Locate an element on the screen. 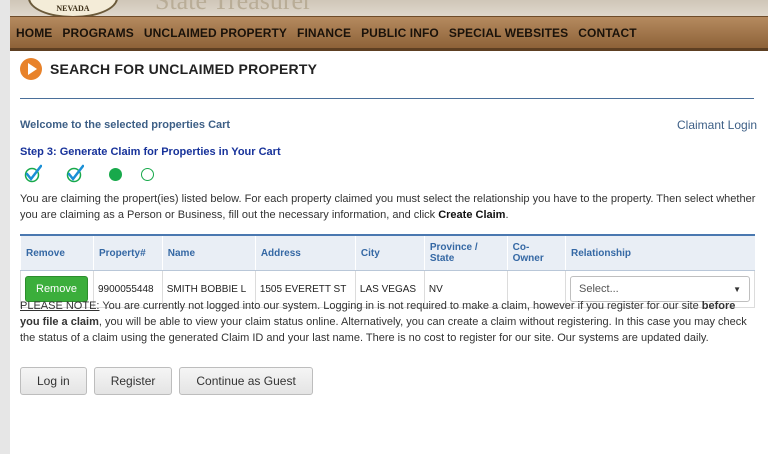  nav-special-websites: SPECIAL WEBSITES is located at coordinates (508, 33).